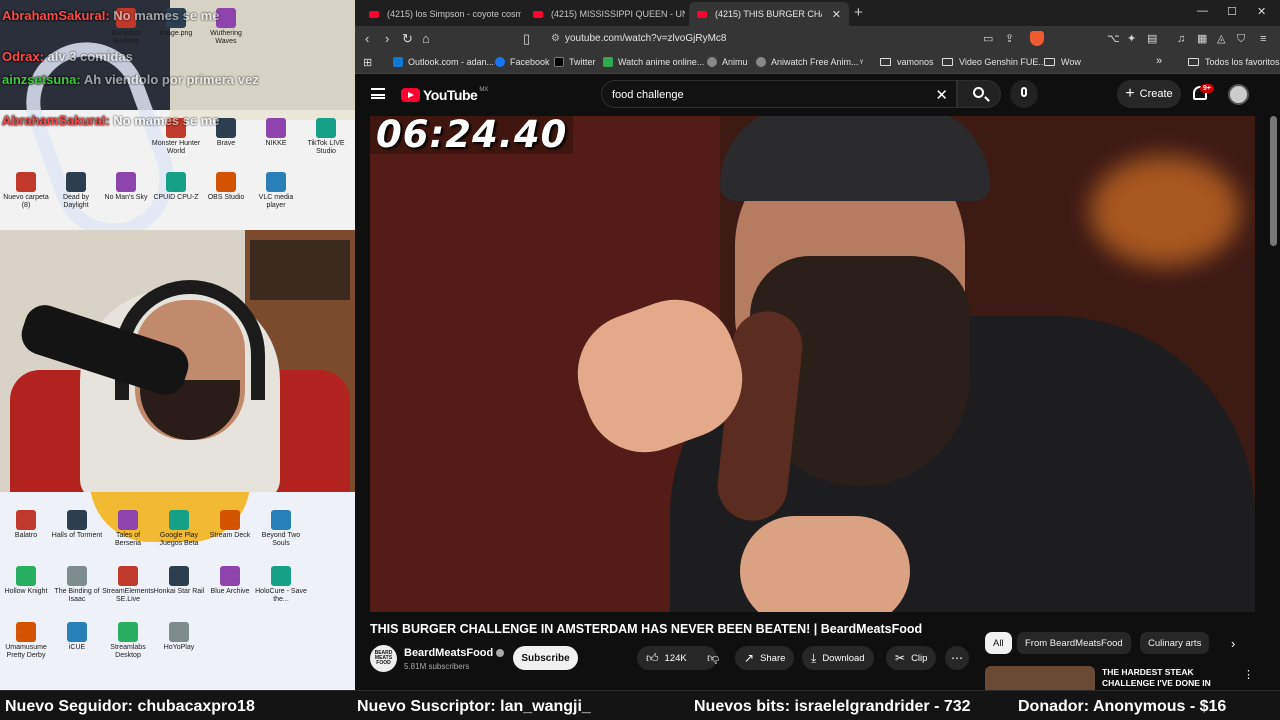 Image resolution: width=1280 pixels, height=720 pixels. What do you see at coordinates (426, 39) in the screenshot?
I see `home-icon: ⌂` at bounding box center [426, 39].